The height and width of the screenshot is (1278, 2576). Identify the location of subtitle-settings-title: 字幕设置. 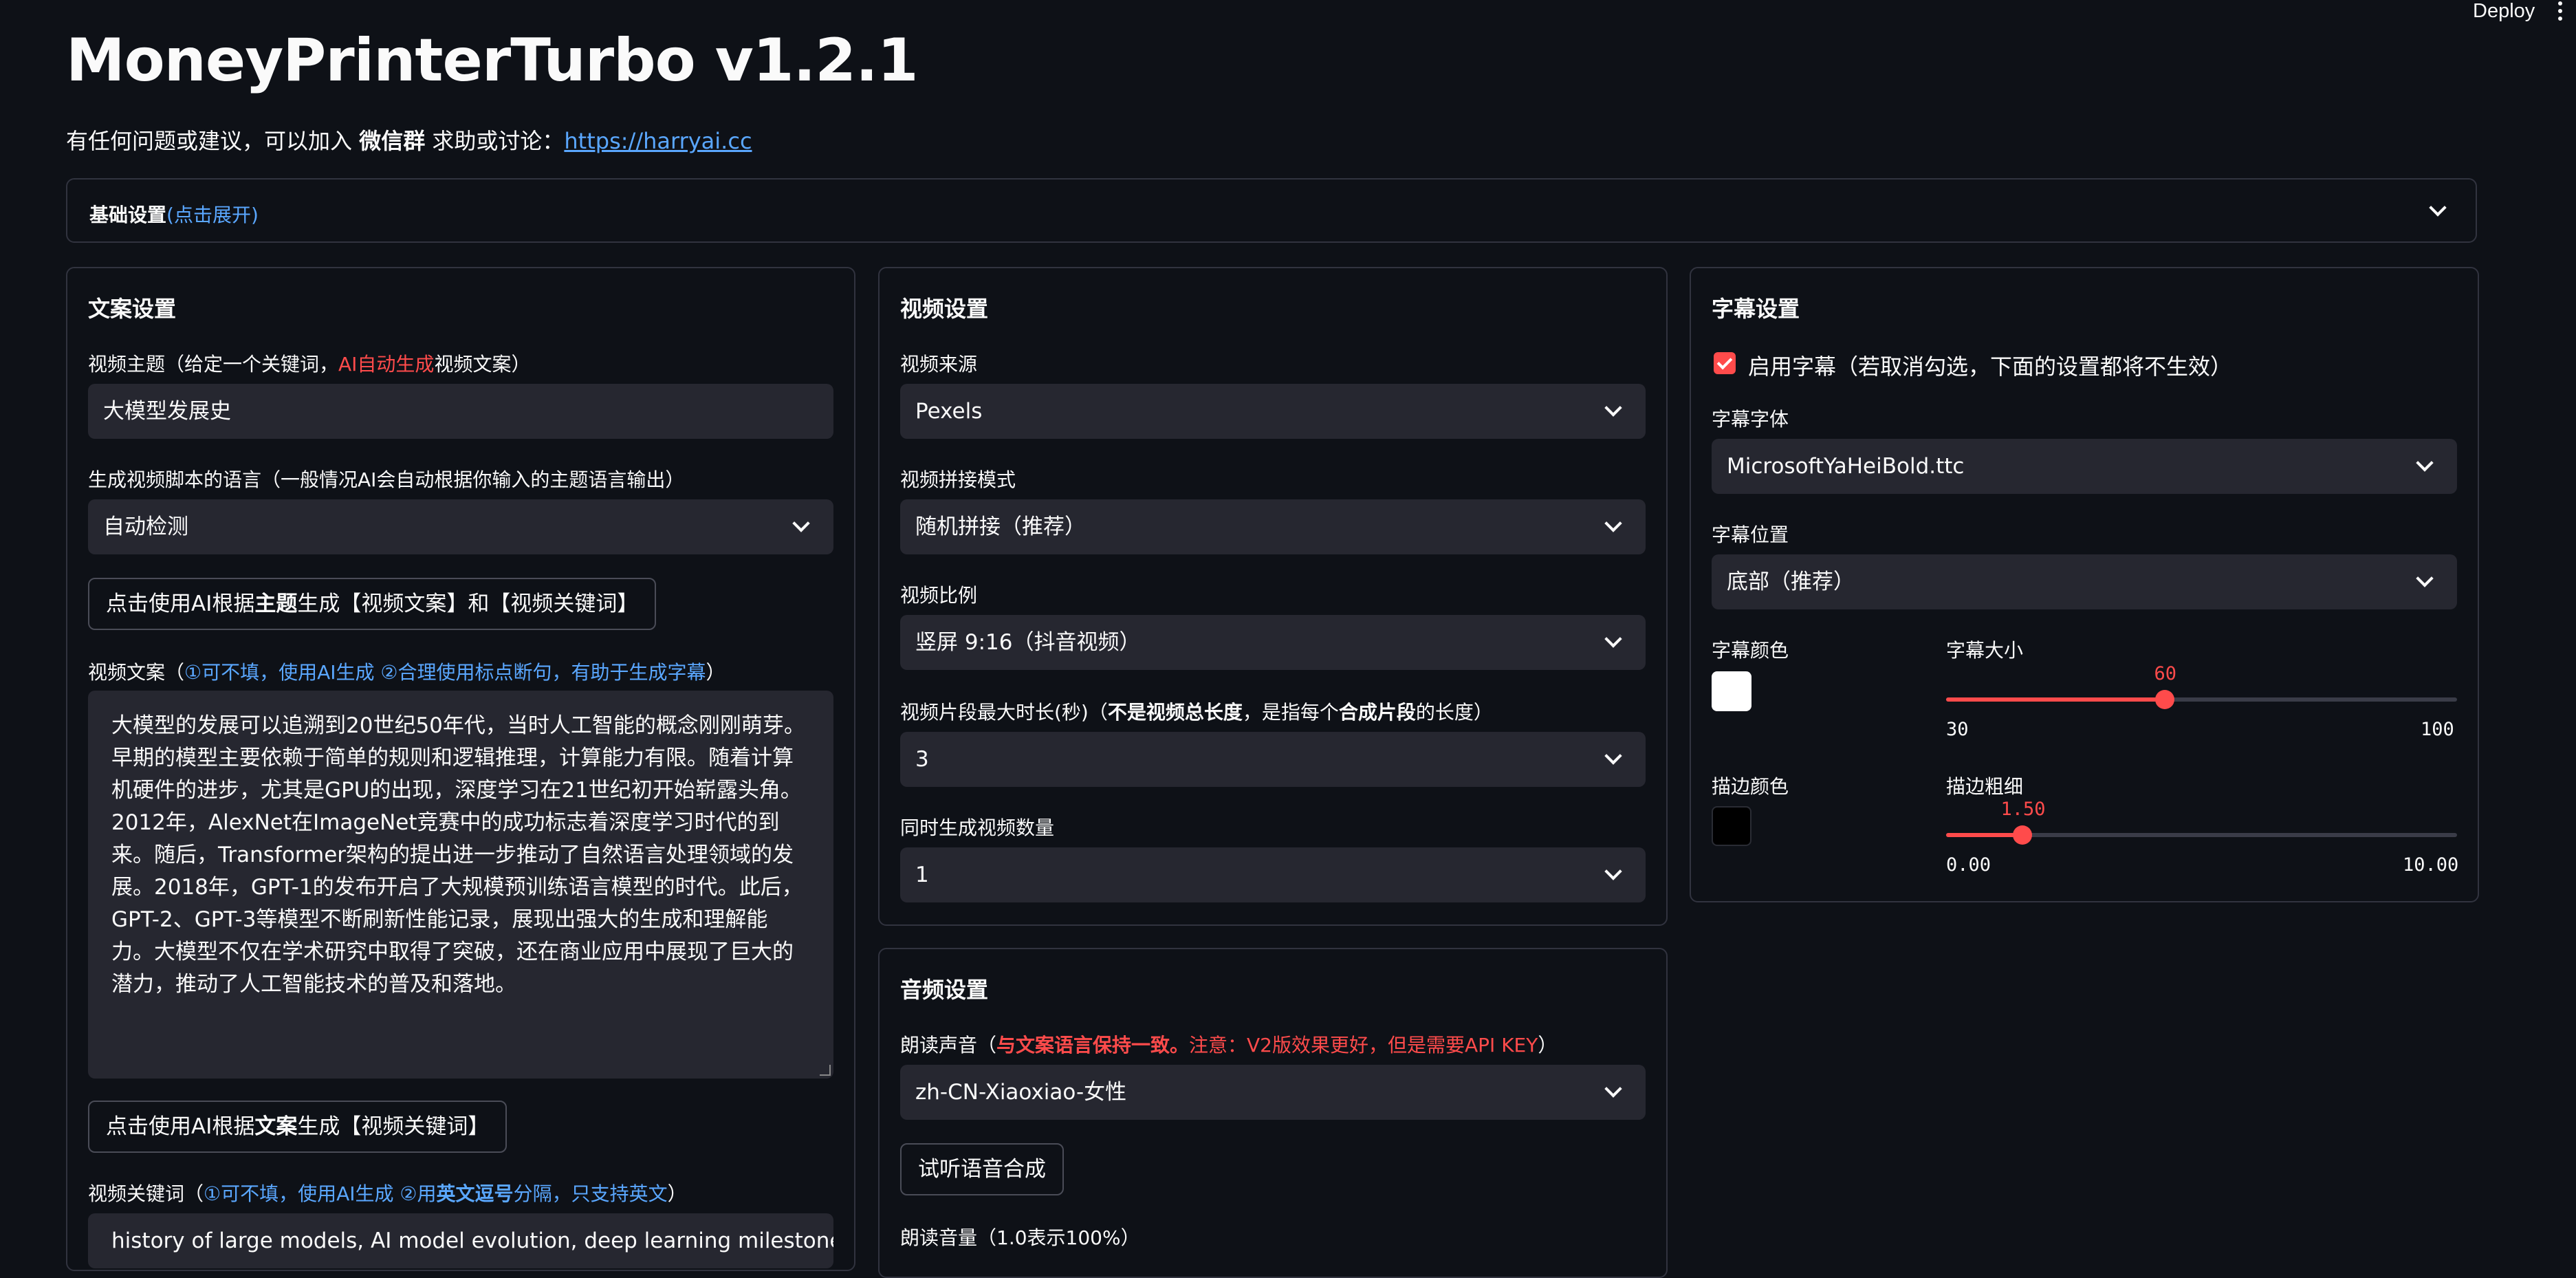
(1756, 309).